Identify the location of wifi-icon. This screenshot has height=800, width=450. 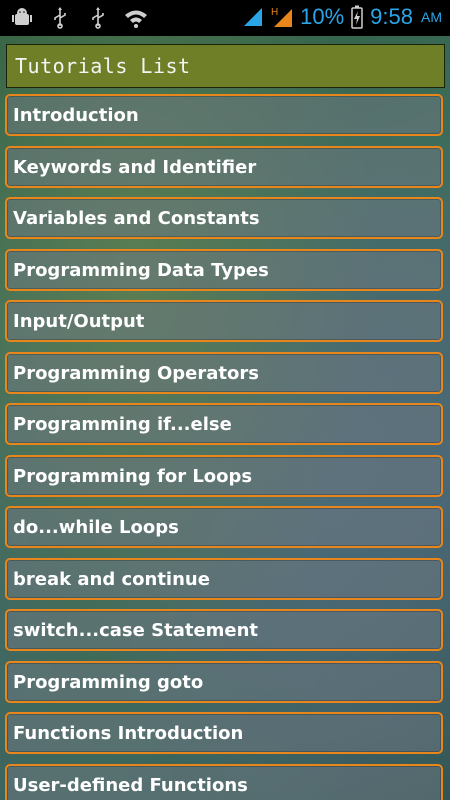
(136, 19).